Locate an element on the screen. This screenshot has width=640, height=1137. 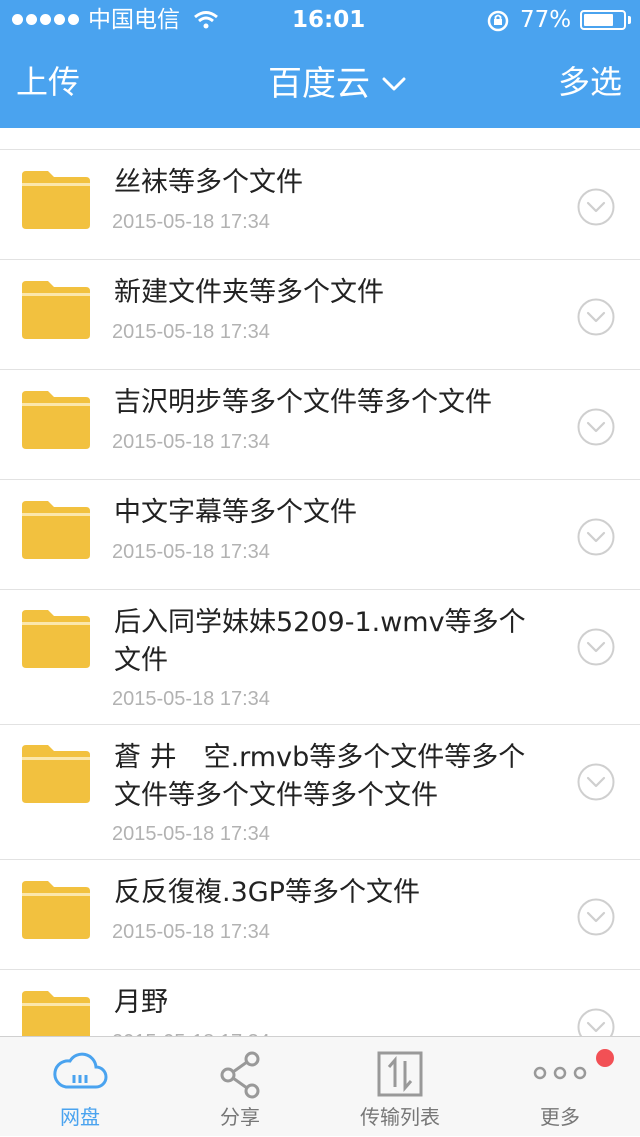
file-name: 后入同学妹妹5209-1.wmv等多个文件 is located at coordinates (320, 641).